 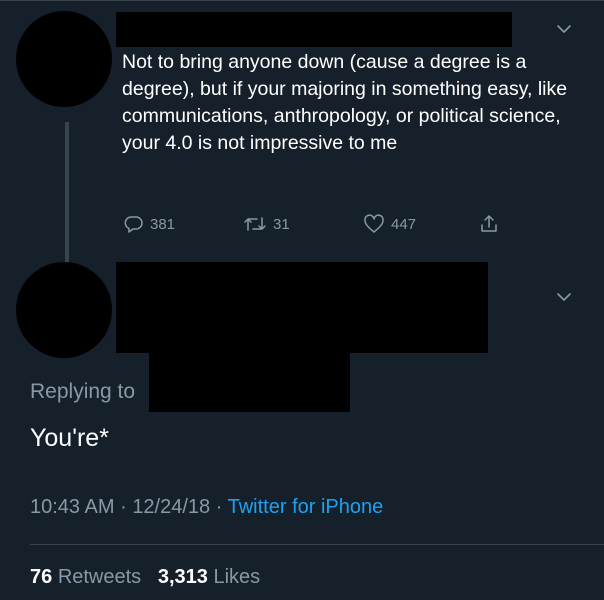 What do you see at coordinates (69, 438) in the screenshot?
I see `reply-text: You're*` at bounding box center [69, 438].